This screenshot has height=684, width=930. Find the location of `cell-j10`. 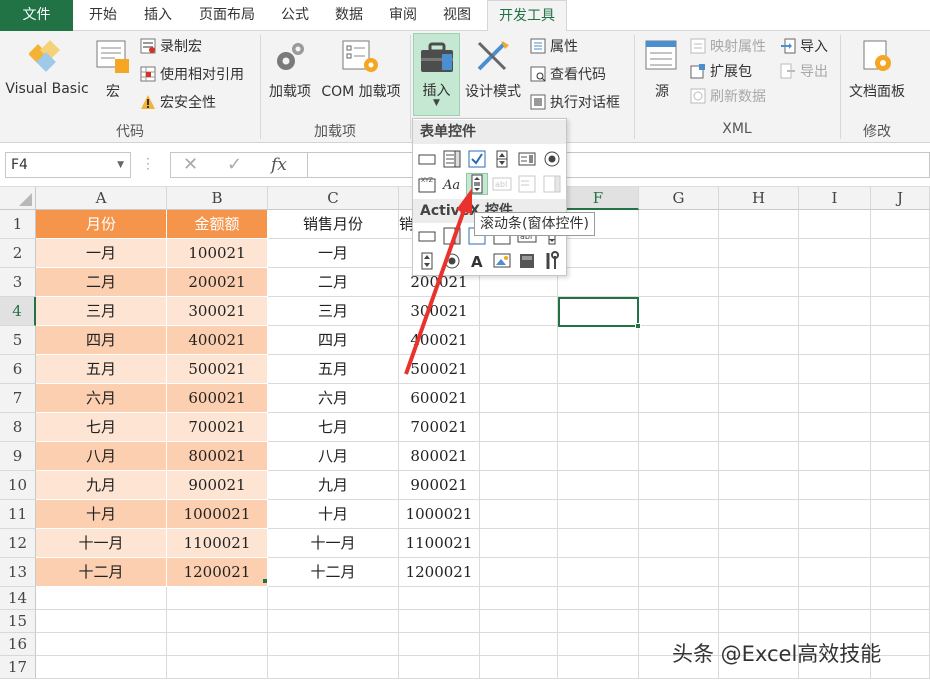

cell-j10 is located at coordinates (900, 485).